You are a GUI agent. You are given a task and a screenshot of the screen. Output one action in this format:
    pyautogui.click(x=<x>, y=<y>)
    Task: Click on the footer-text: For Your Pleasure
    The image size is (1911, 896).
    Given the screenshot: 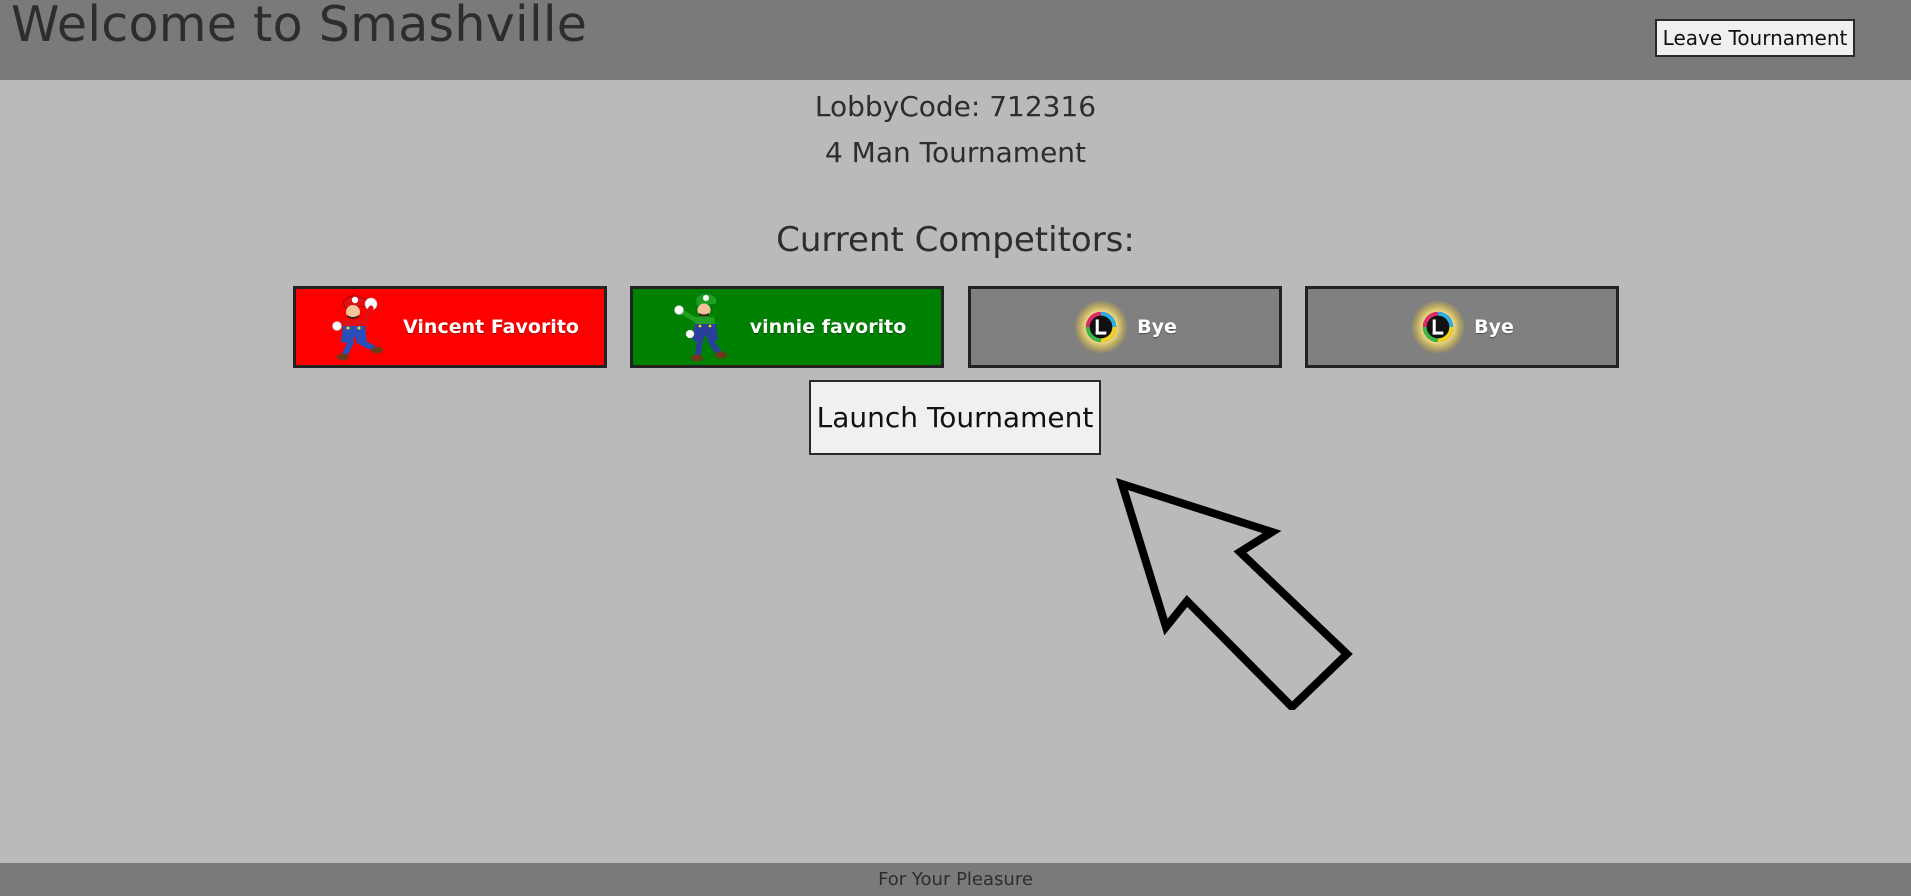 What is the action you would take?
    pyautogui.click(x=955, y=879)
    